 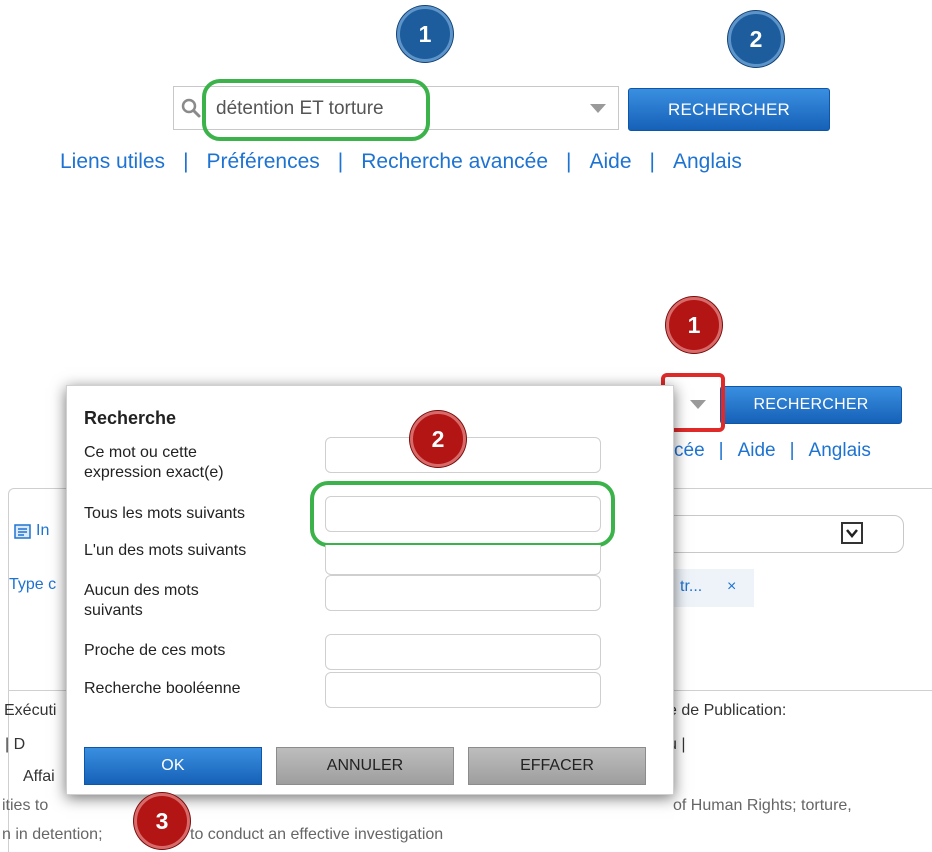 I want to click on any-words-input, so click(x=463, y=560).